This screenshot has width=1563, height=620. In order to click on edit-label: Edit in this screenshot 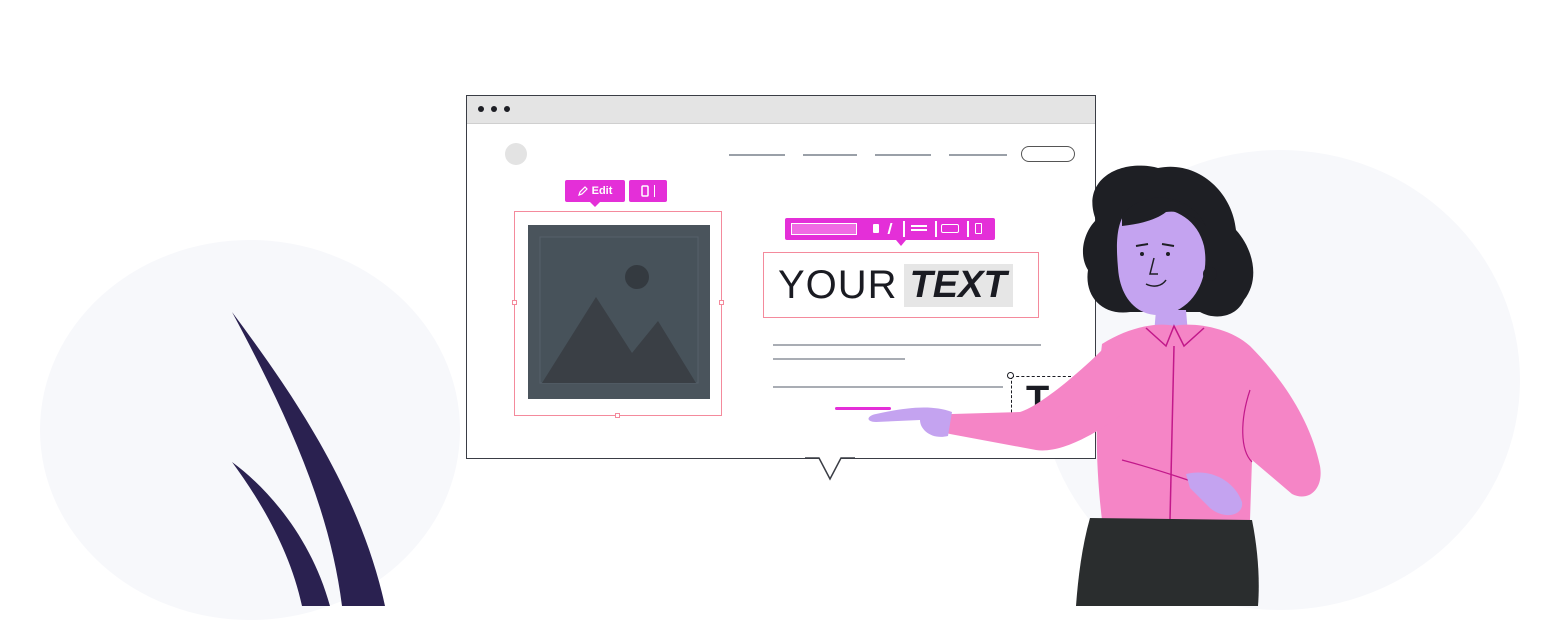, I will do `click(602, 191)`.